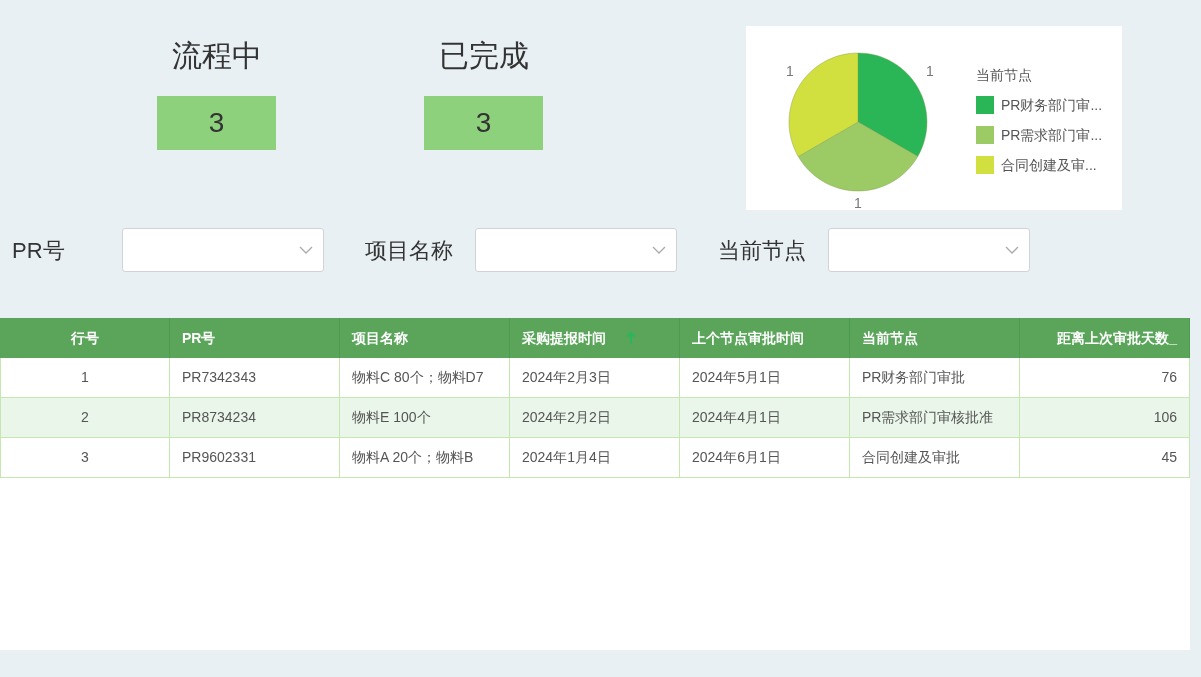 Image resolution: width=1201 pixels, height=677 pixels. I want to click on table-cell: 2, so click(85, 417).